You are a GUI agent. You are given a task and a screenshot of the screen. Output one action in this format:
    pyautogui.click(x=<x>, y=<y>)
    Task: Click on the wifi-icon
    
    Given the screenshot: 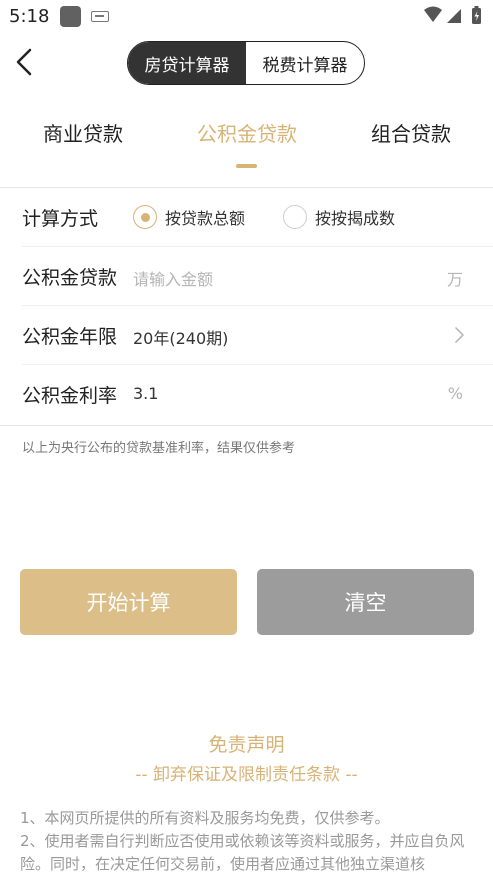 What is the action you would take?
    pyautogui.click(x=433, y=14)
    